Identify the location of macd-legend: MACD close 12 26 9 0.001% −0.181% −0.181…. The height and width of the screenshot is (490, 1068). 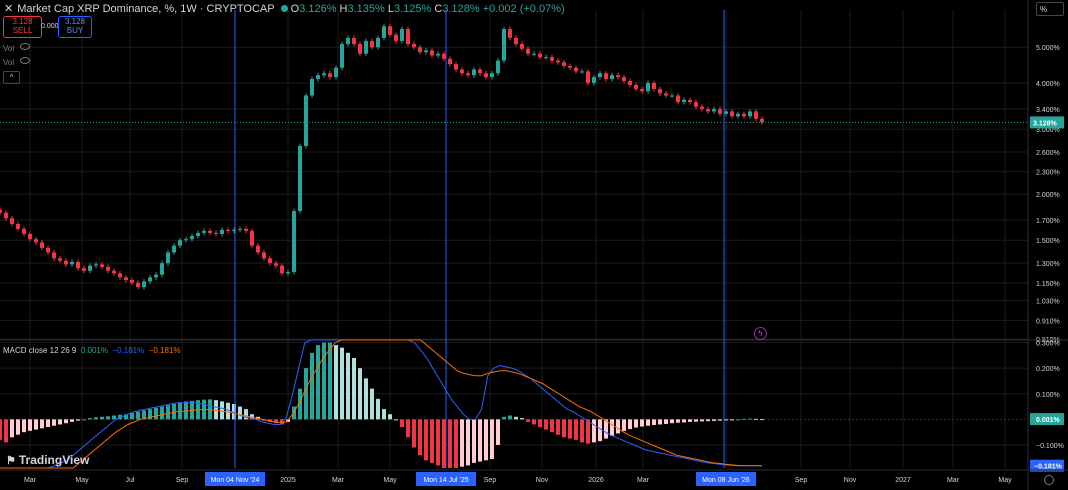
(92, 350).